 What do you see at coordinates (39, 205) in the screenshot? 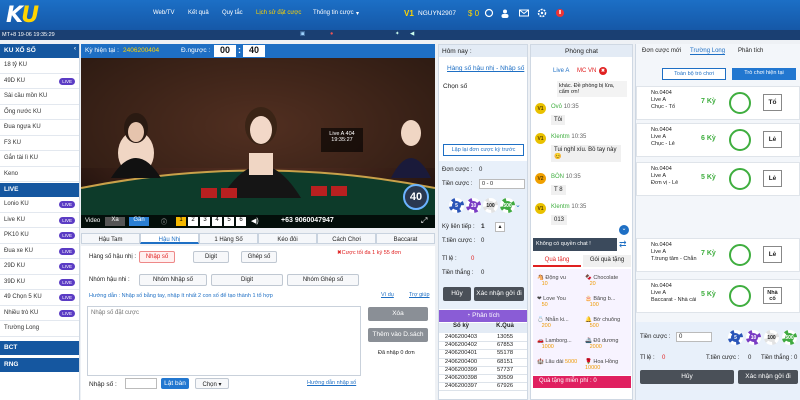
I see `sidebar-item: Lonio KU LIVE` at bounding box center [39, 205].